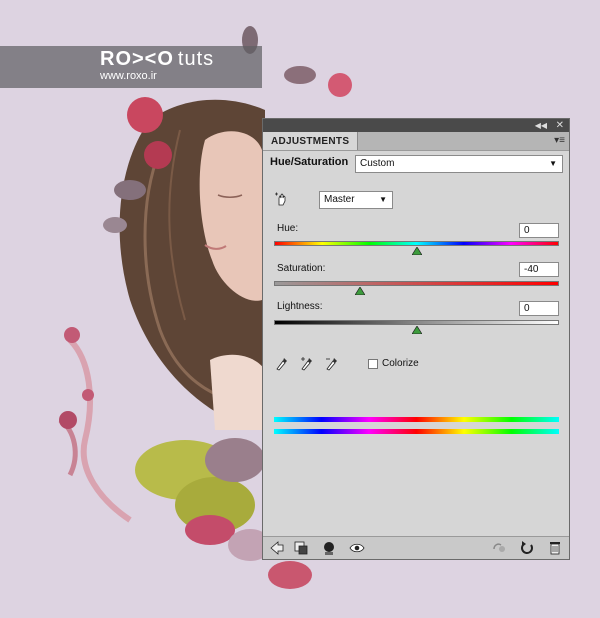  What do you see at coordinates (539, 230) in the screenshot?
I see `hue-input: 0` at bounding box center [539, 230].